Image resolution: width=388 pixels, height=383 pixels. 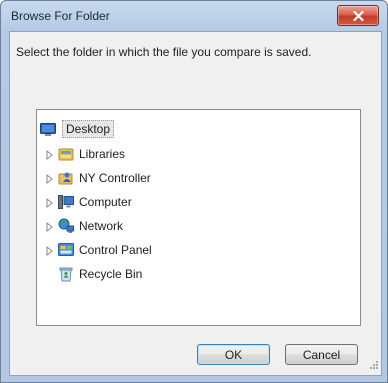 I want to click on tree-item-label: Libraries, so click(x=102, y=154).